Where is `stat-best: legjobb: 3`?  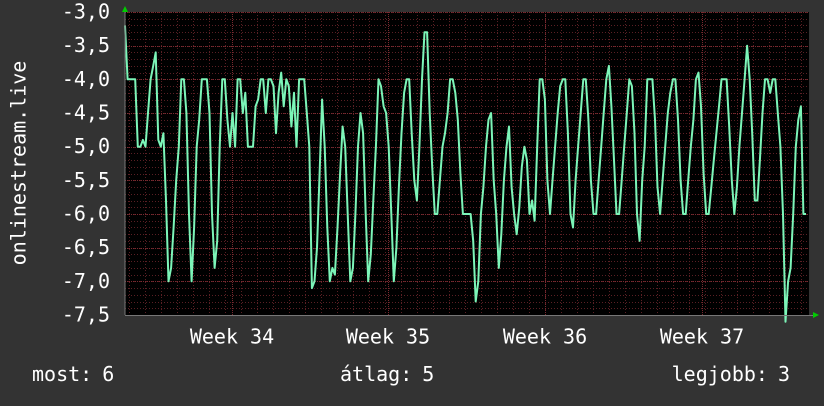
stat-best: legjobb: 3 is located at coordinates (731, 374).